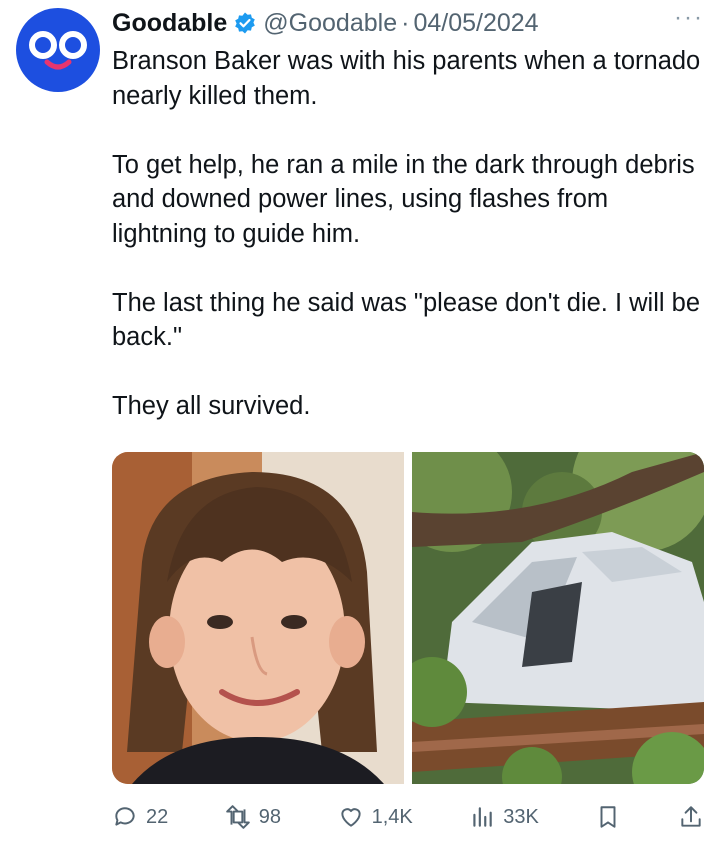 The height and width of the screenshot is (841, 720). Describe the element at coordinates (483, 817) in the screenshot. I see `views-icon` at that location.